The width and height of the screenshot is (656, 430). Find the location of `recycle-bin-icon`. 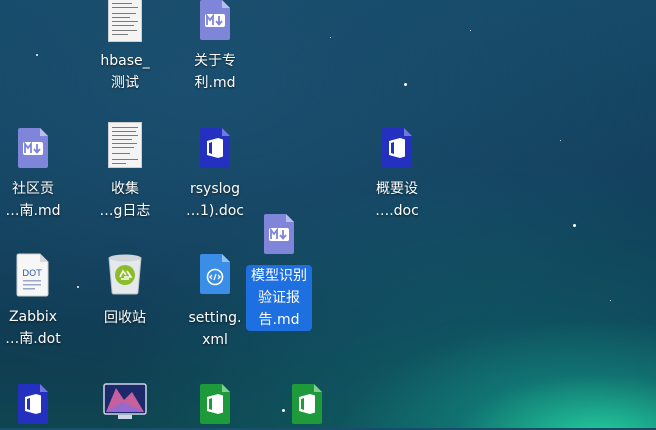

recycle-bin-icon is located at coordinates (125, 274).